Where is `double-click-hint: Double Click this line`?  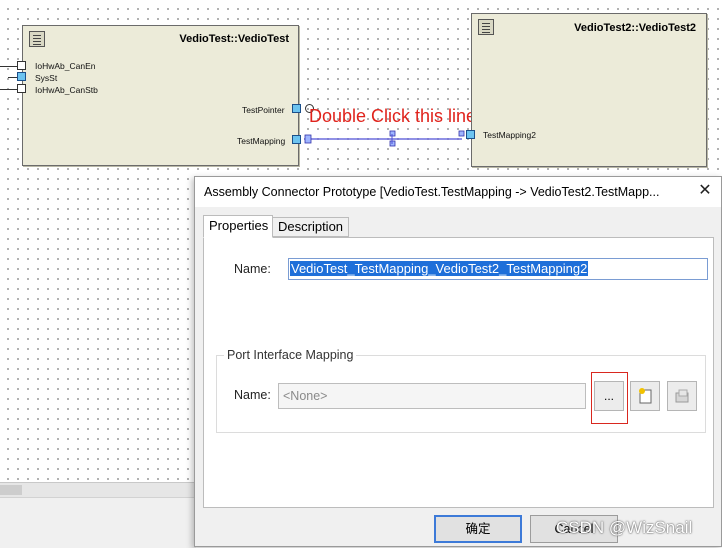 double-click-hint: Double Click this line is located at coordinates (393, 116).